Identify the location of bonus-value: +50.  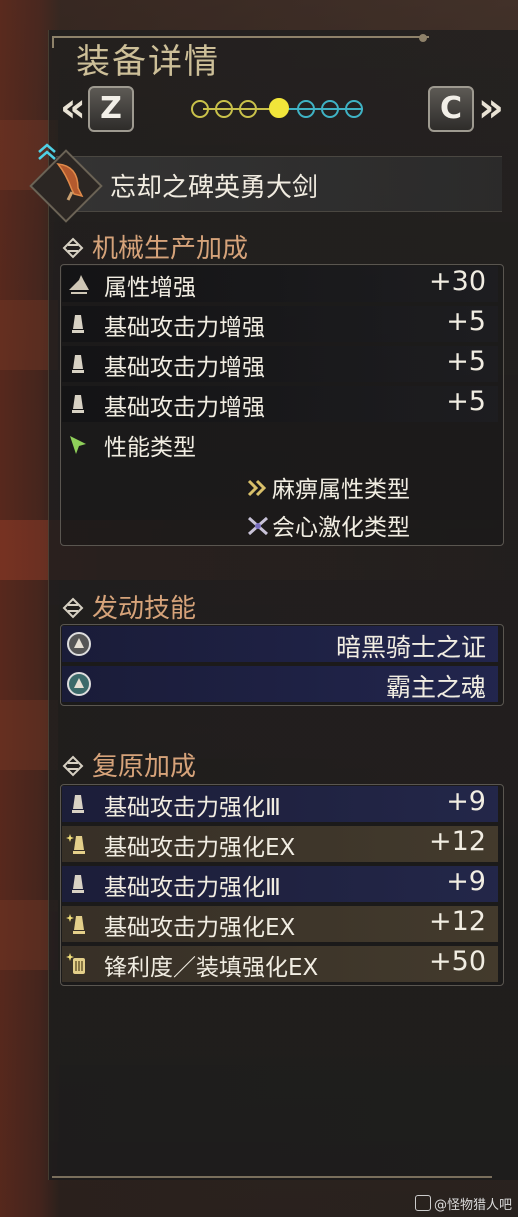
(457, 961).